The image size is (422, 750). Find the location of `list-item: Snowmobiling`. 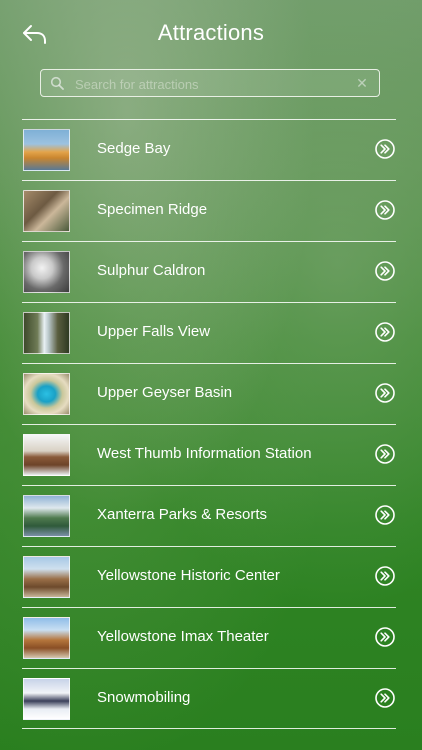

list-item: Snowmobiling is located at coordinates (209, 698).